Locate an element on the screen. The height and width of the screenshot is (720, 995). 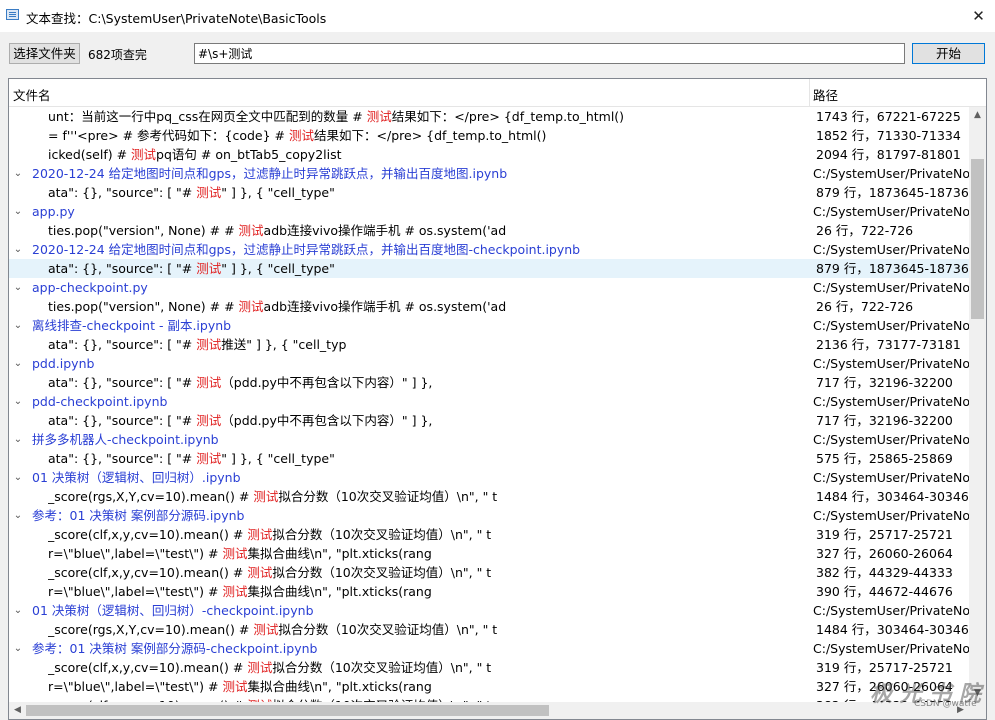
snippet-before: _score(clf,x,y,cv=10).mean() # is located at coordinates (148, 534).